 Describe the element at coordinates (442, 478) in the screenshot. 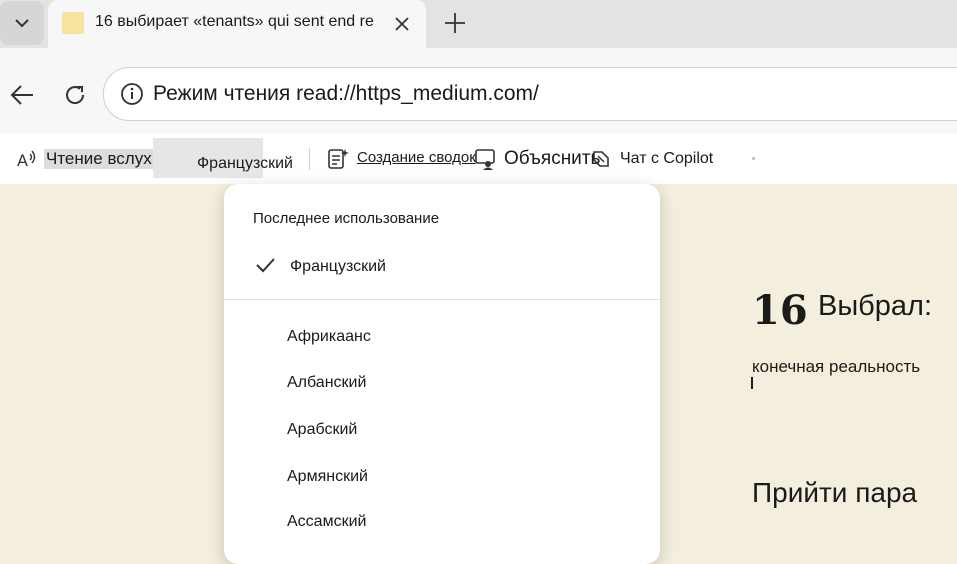

I see `language-option: Армянский` at that location.